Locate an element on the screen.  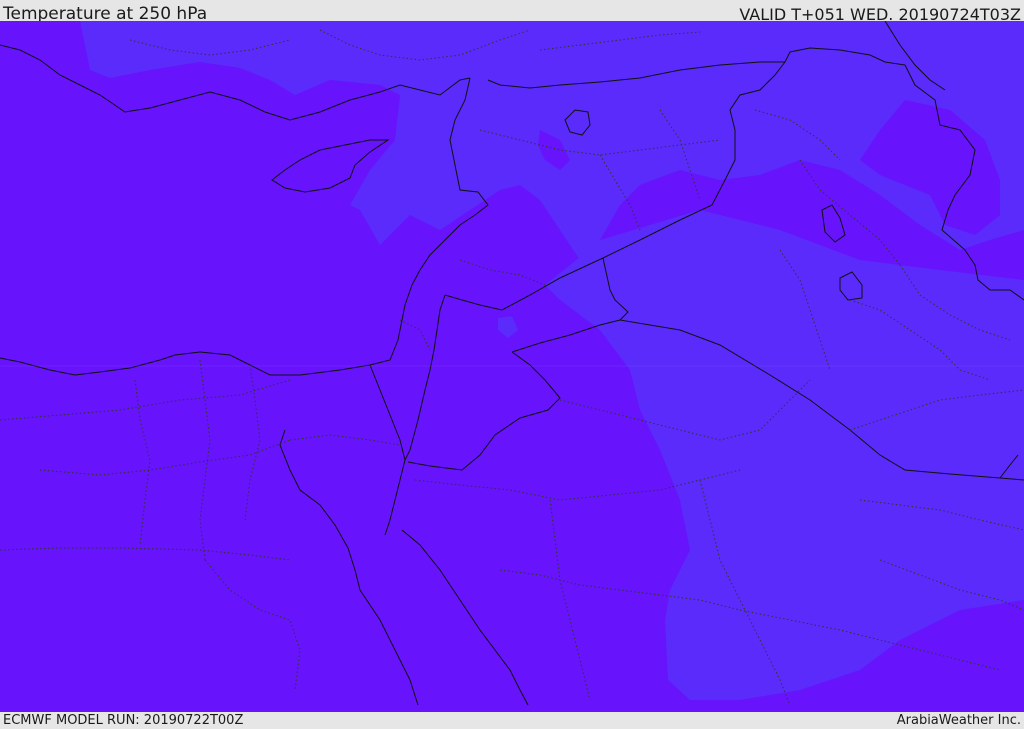
credit-label: ArabiaWeather Inc. is located at coordinates (958, 720).